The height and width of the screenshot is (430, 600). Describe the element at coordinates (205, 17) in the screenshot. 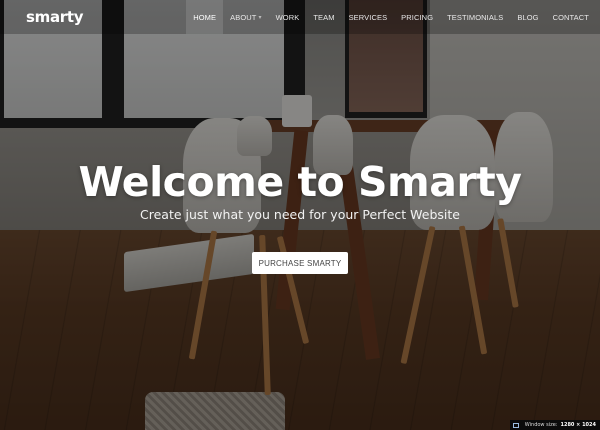

I see `nav-item-home: HOME` at that location.